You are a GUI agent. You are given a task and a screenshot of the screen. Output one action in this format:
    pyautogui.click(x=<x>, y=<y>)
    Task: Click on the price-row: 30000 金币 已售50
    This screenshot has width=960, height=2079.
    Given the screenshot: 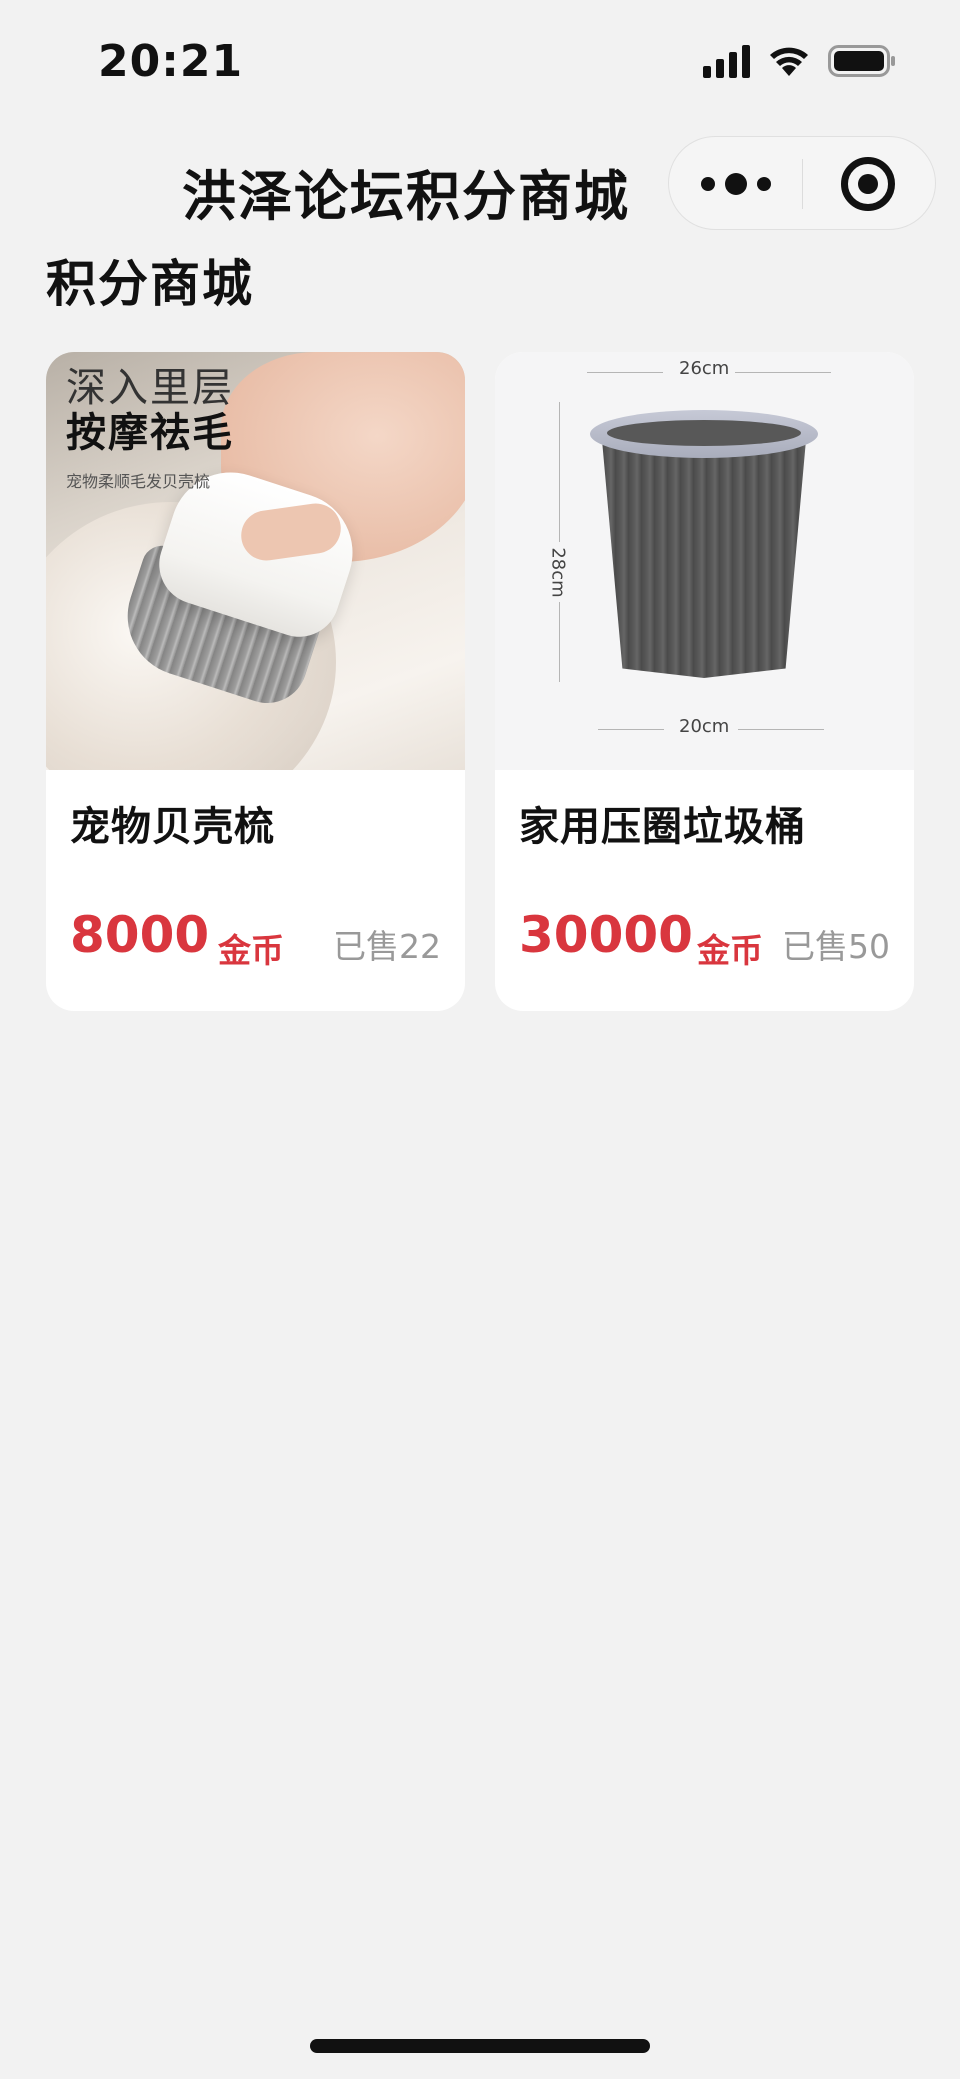 What is the action you would take?
    pyautogui.click(x=704, y=945)
    